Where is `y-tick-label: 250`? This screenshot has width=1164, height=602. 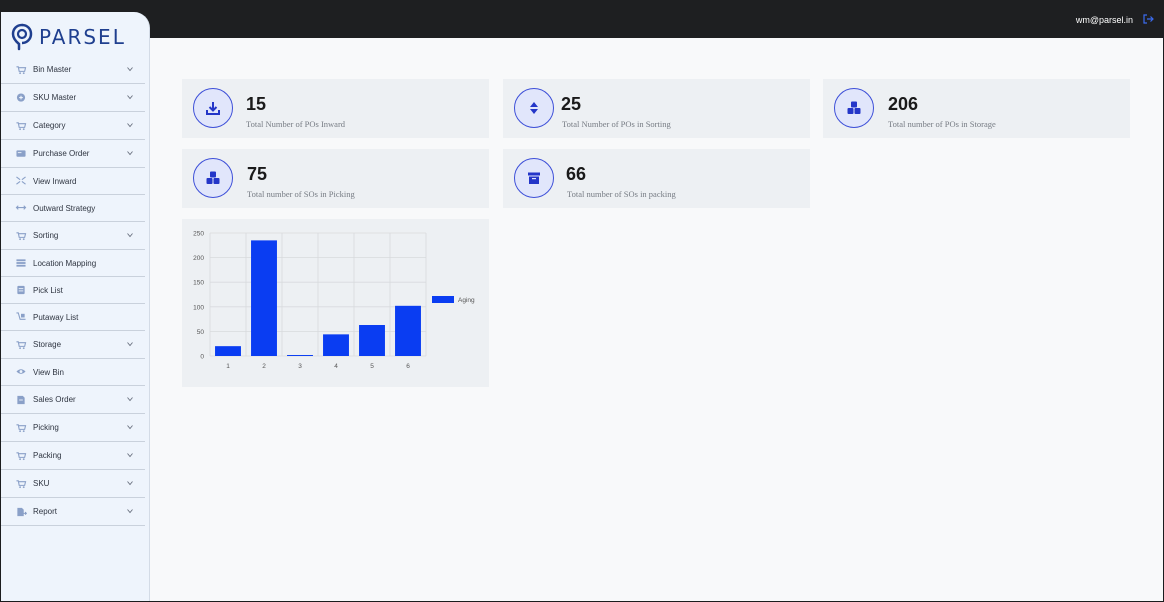
y-tick-label: 250 is located at coordinates (198, 234).